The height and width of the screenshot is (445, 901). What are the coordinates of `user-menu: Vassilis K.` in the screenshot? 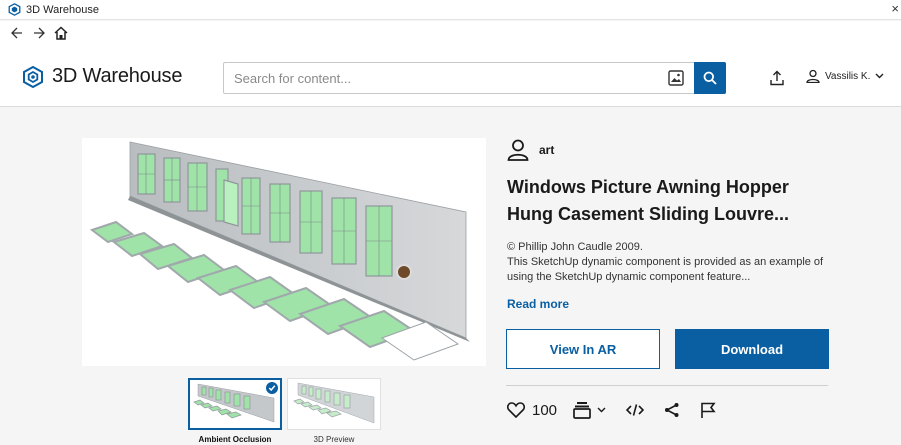 It's located at (845, 76).